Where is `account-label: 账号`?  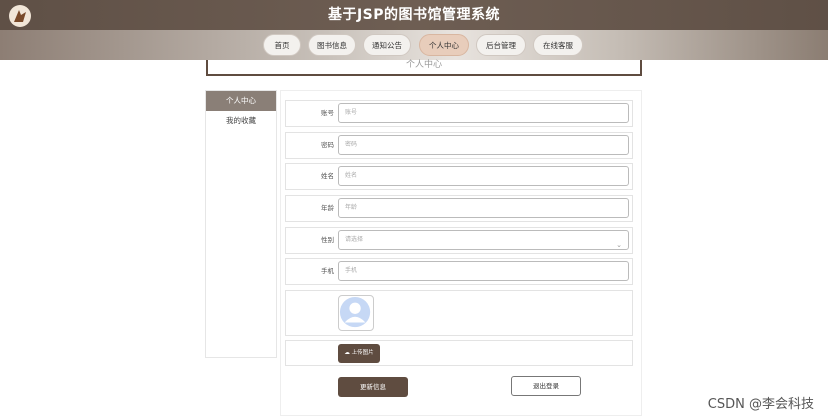 account-label: 账号 is located at coordinates (327, 113).